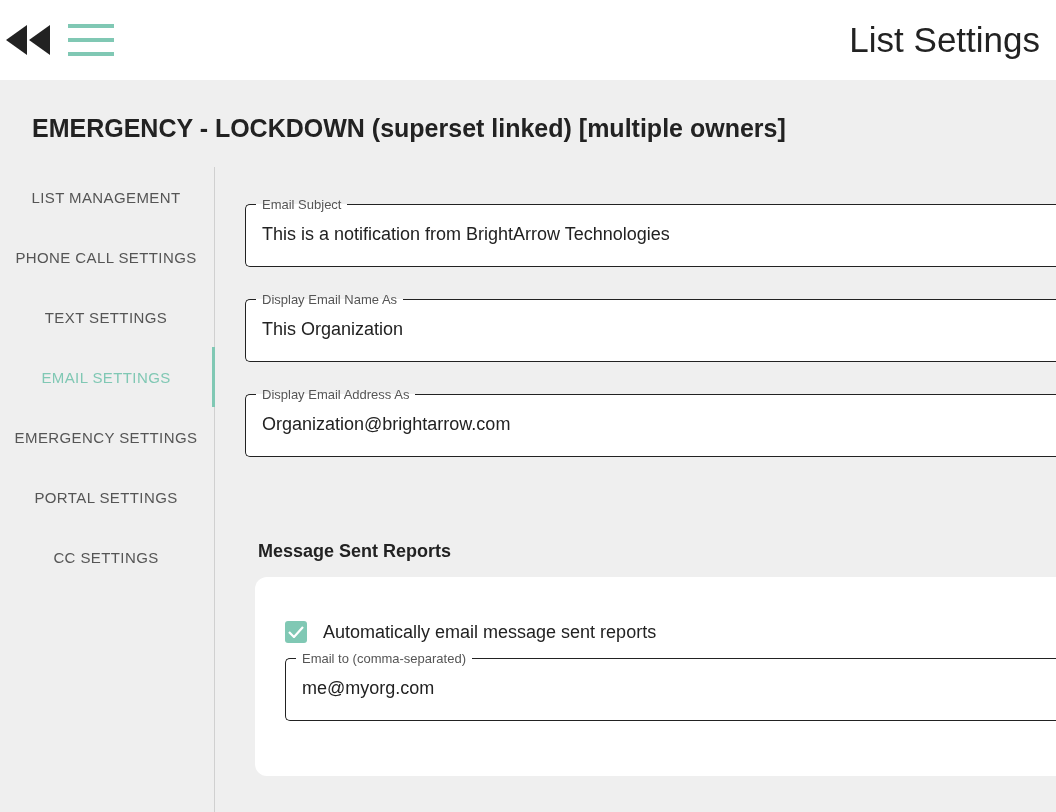 This screenshot has height=812, width=1056. I want to click on list-title: EMERGENCY - LOCKDOWN (superset linked) [multiple owners], so click(409, 128).